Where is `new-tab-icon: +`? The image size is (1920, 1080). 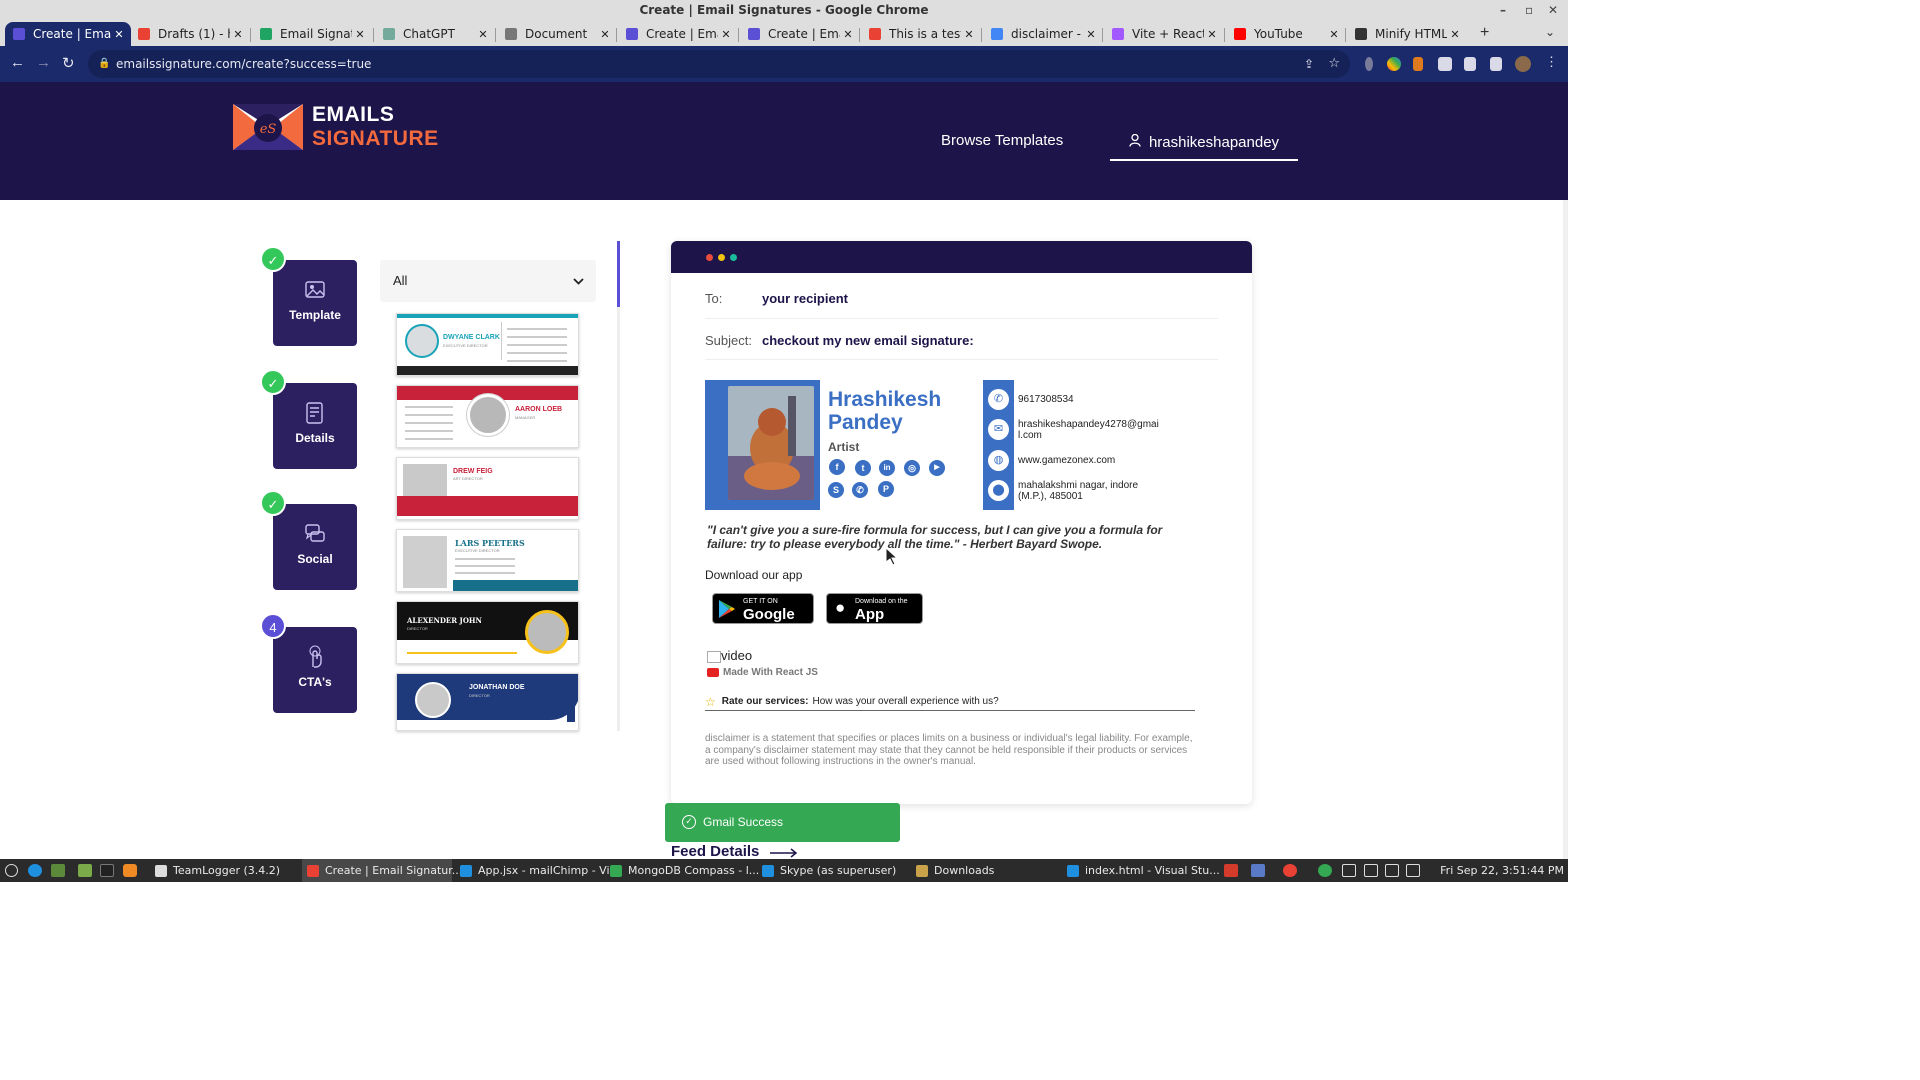
new-tab-icon: + is located at coordinates (1484, 33).